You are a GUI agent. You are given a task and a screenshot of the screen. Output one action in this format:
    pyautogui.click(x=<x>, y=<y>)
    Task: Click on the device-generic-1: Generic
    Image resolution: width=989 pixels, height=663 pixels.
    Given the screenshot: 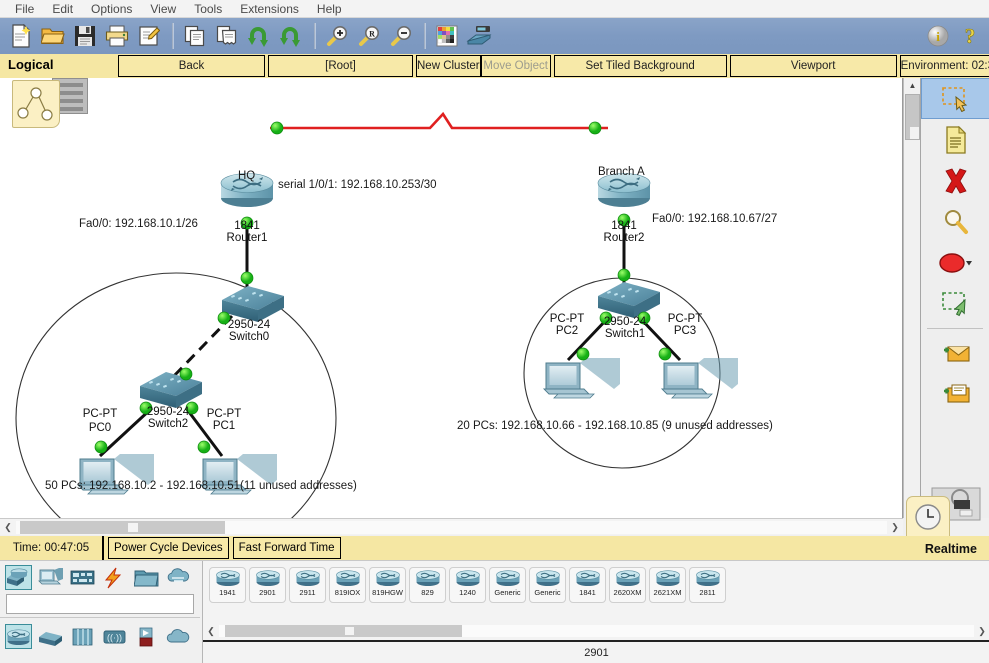 What is the action you would take?
    pyautogui.click(x=507, y=585)
    